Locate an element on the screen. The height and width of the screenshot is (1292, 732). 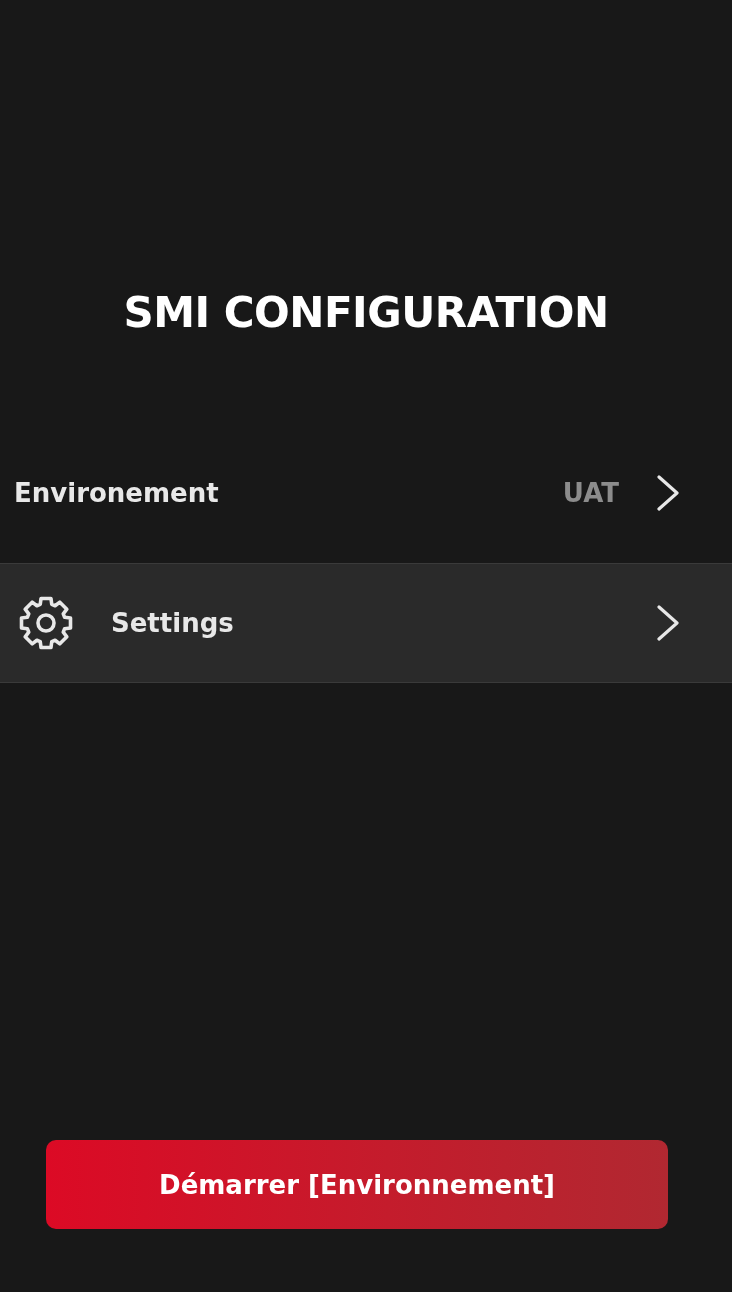
settings-row: Settings is located at coordinates (366, 623).